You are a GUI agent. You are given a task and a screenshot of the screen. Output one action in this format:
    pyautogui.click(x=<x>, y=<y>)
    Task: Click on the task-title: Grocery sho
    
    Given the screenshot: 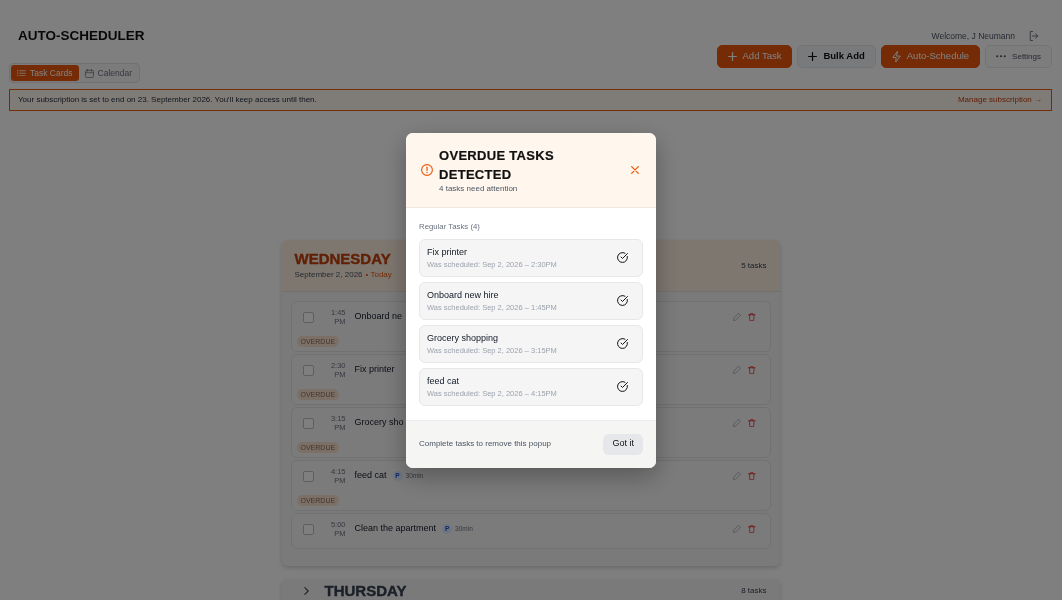 What is the action you would take?
    pyautogui.click(x=379, y=423)
    